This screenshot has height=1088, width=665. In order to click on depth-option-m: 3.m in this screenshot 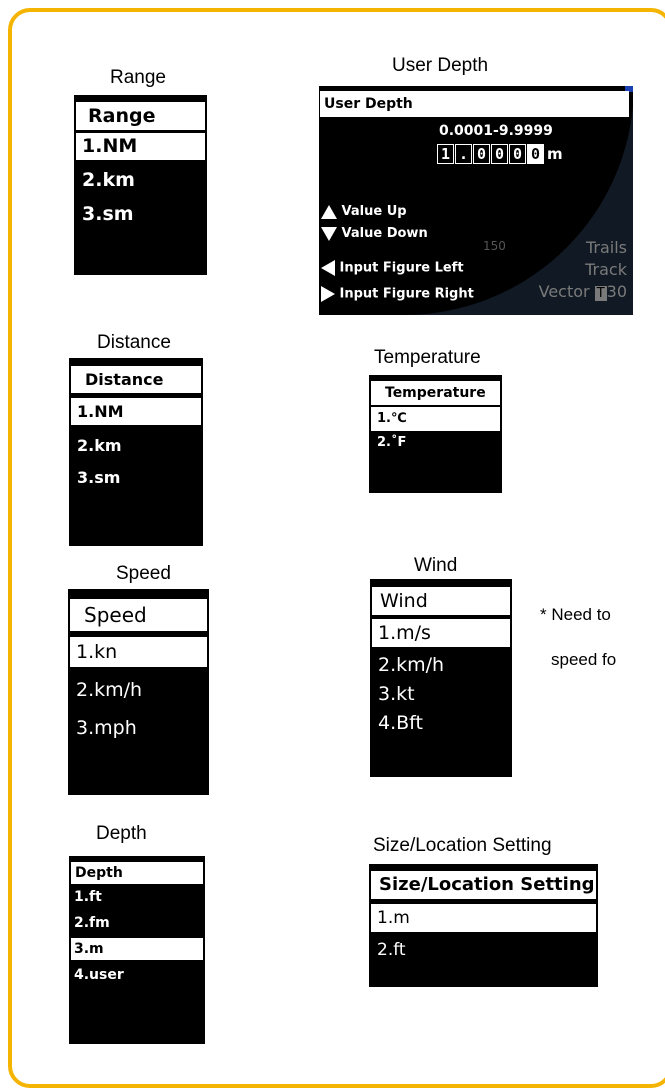, I will do `click(137, 949)`.